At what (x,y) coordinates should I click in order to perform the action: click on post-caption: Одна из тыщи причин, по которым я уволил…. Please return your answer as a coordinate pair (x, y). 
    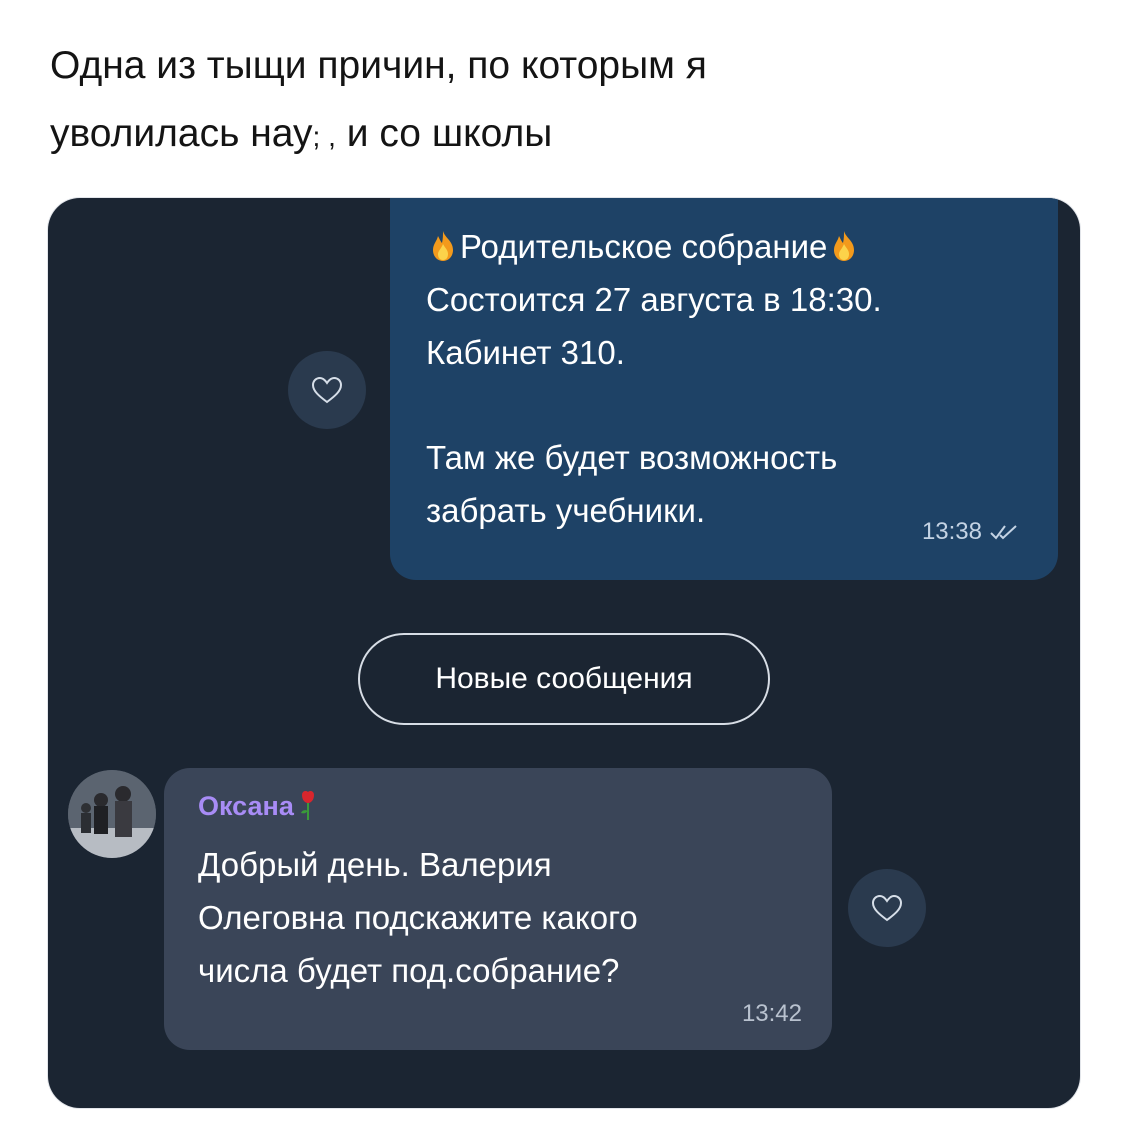
    Looking at the image, I should click on (570, 101).